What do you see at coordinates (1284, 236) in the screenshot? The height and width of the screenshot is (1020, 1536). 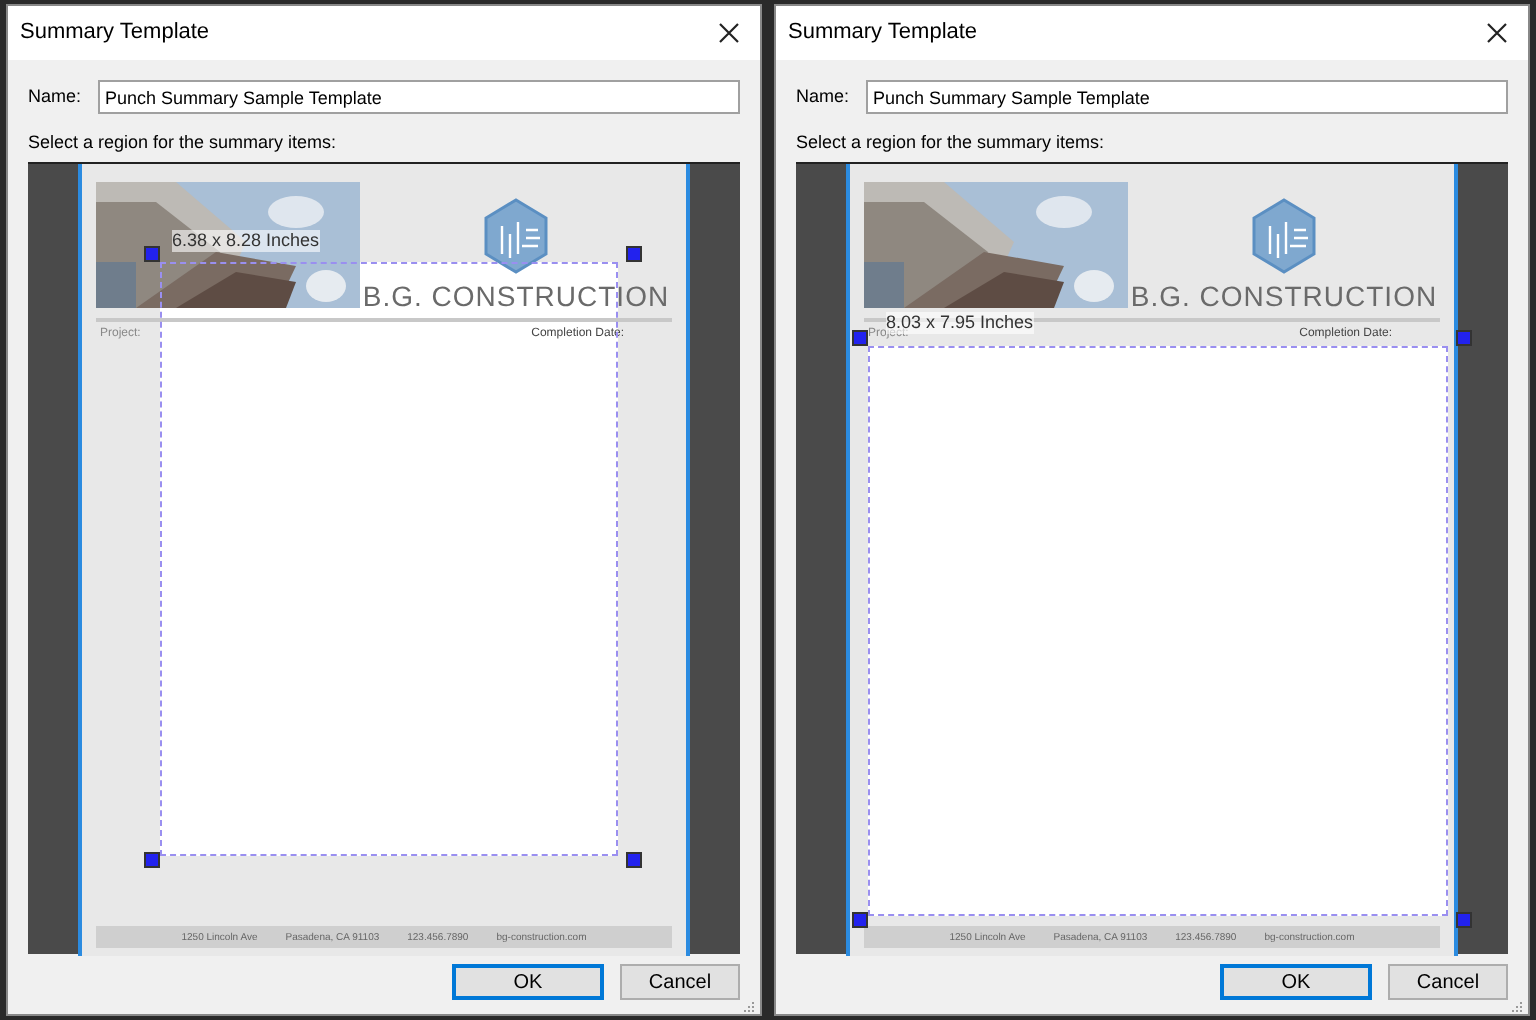 I see `hexagon-logo-icon` at bounding box center [1284, 236].